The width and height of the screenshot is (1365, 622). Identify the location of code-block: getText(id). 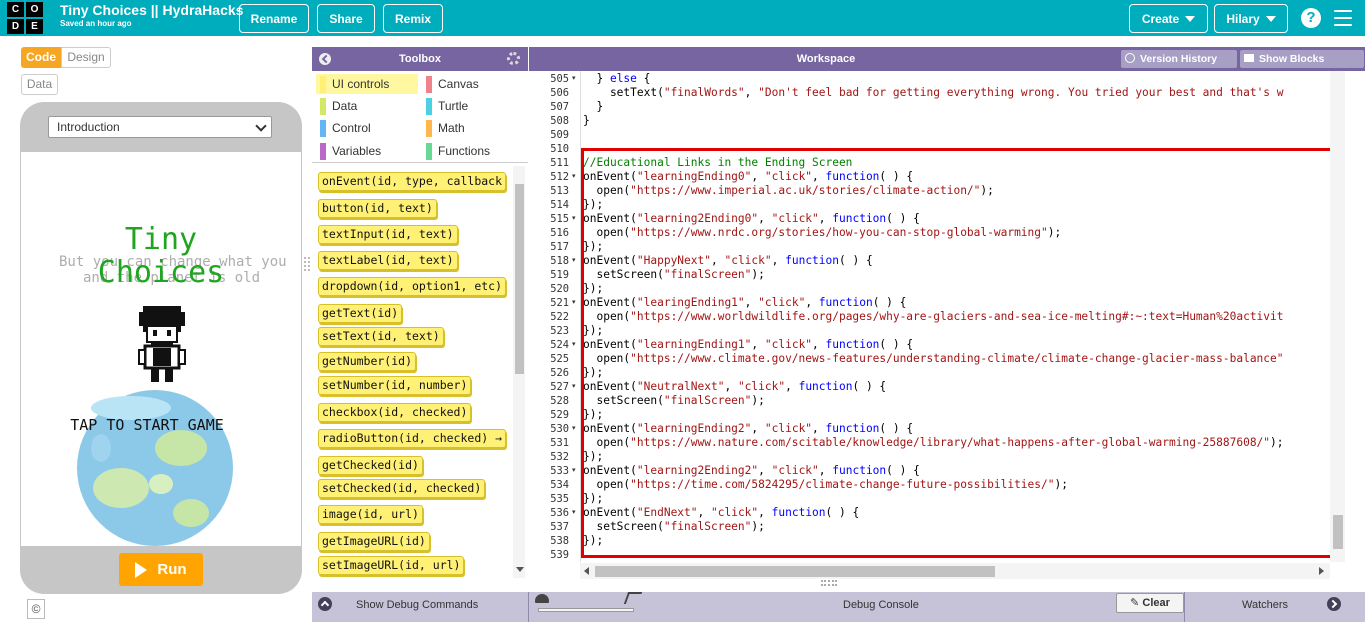
(360, 313).